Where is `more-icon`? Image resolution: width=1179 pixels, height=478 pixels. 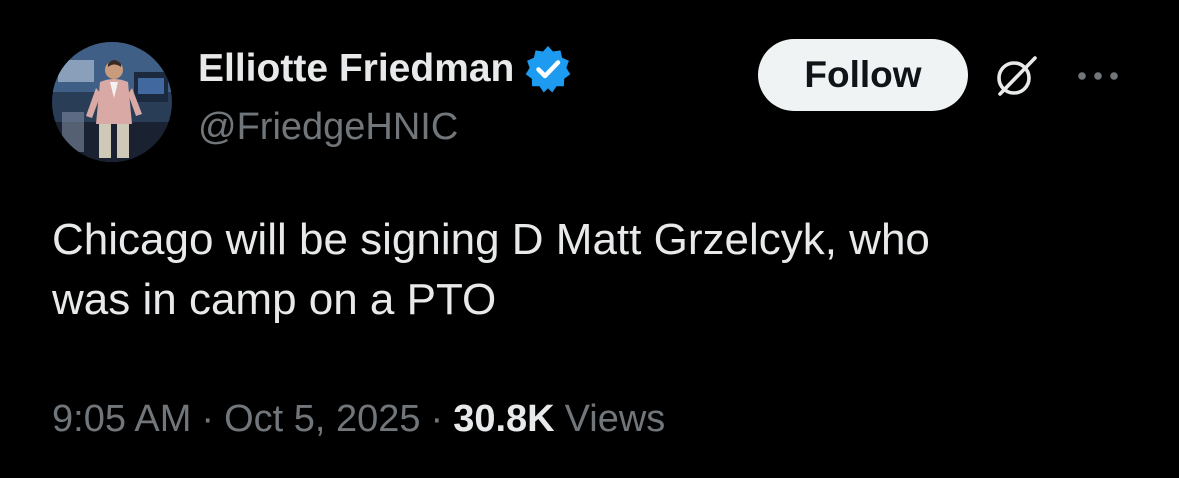 more-icon is located at coordinates (1098, 76).